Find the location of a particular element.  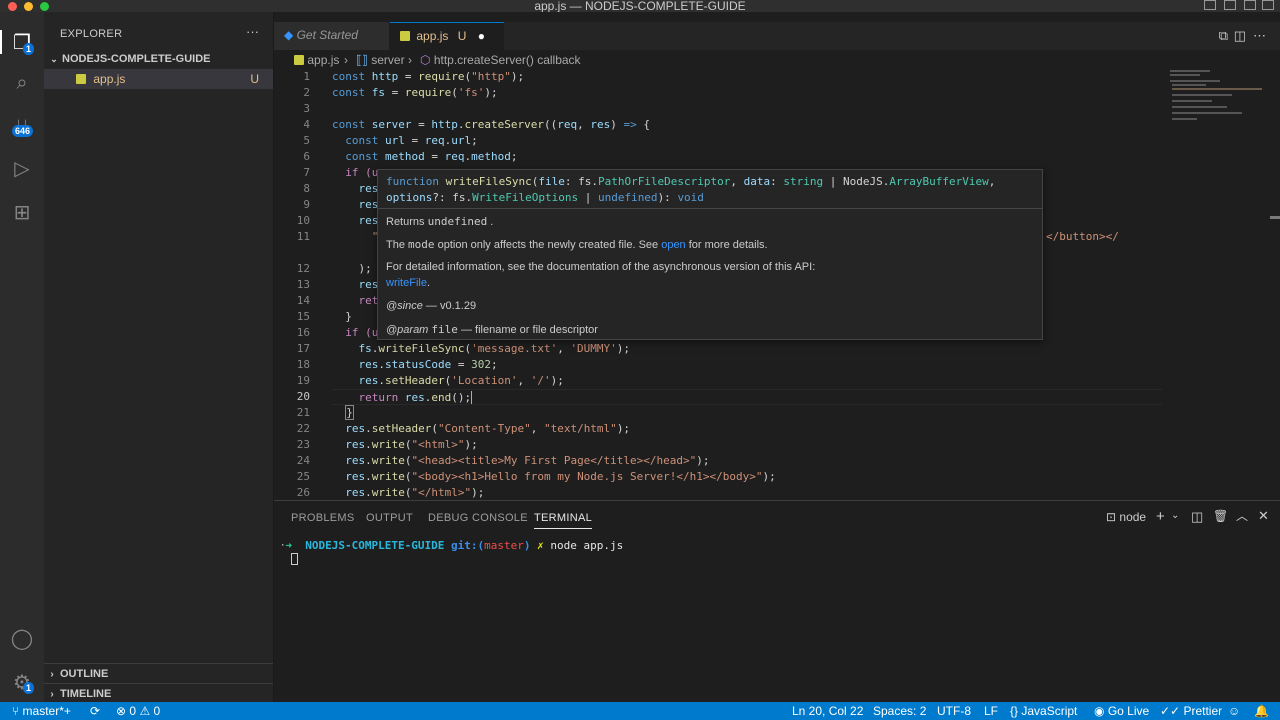

tab-app-js: app.js U ● is located at coordinates (447, 36).